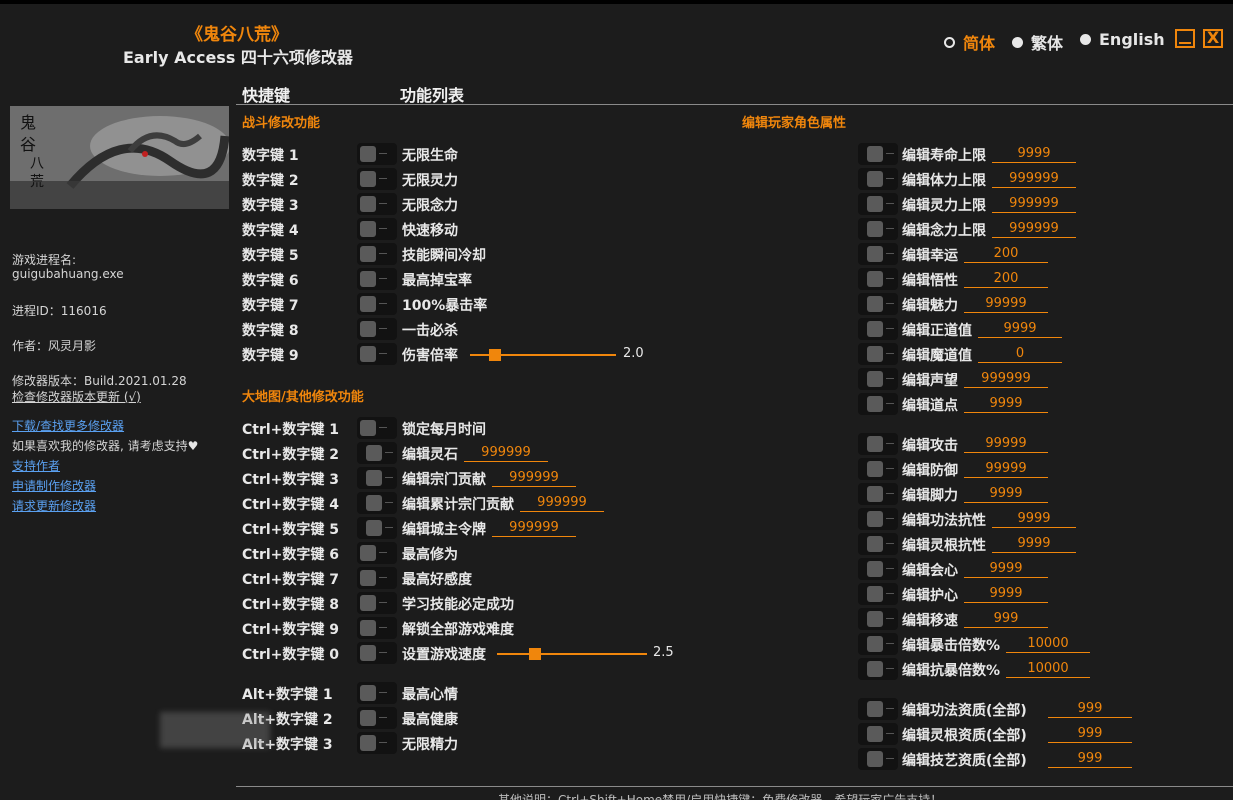 This screenshot has width=1233, height=800. I want to click on process-name-value: guigubahuang.exe, so click(68, 274).